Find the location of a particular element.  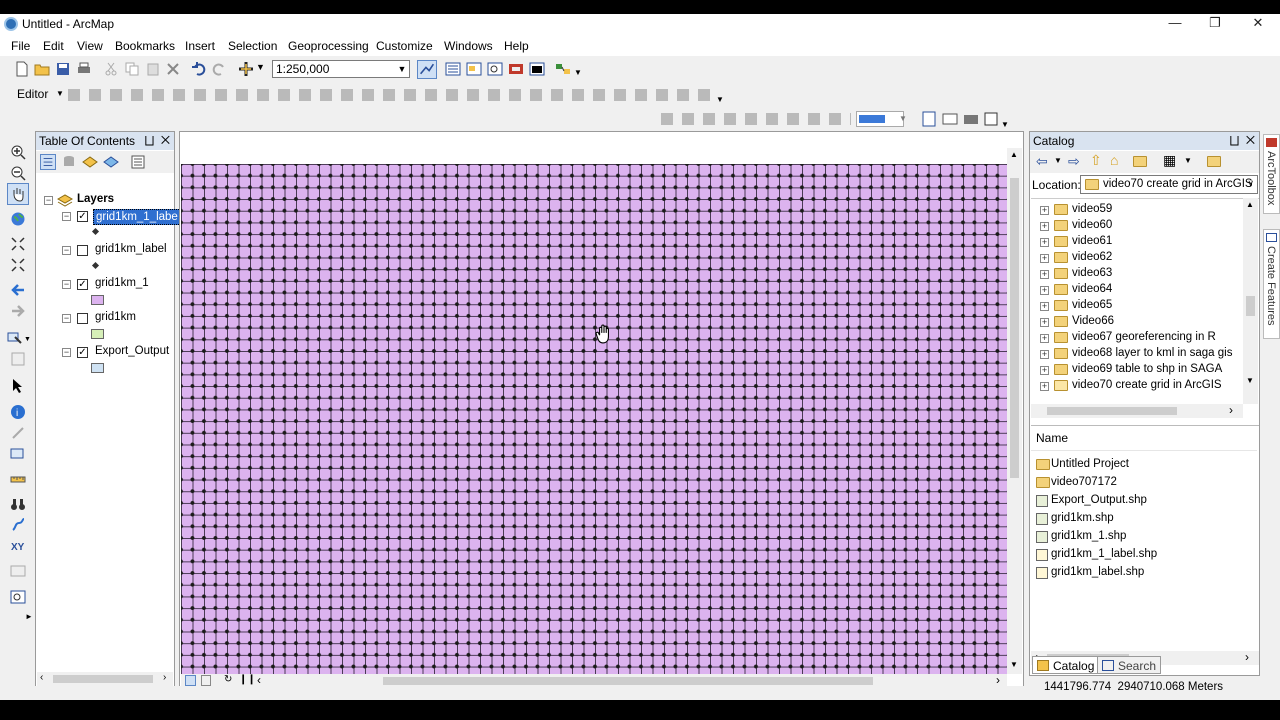

close-icon: ✕ is located at coordinates (1258, 23).